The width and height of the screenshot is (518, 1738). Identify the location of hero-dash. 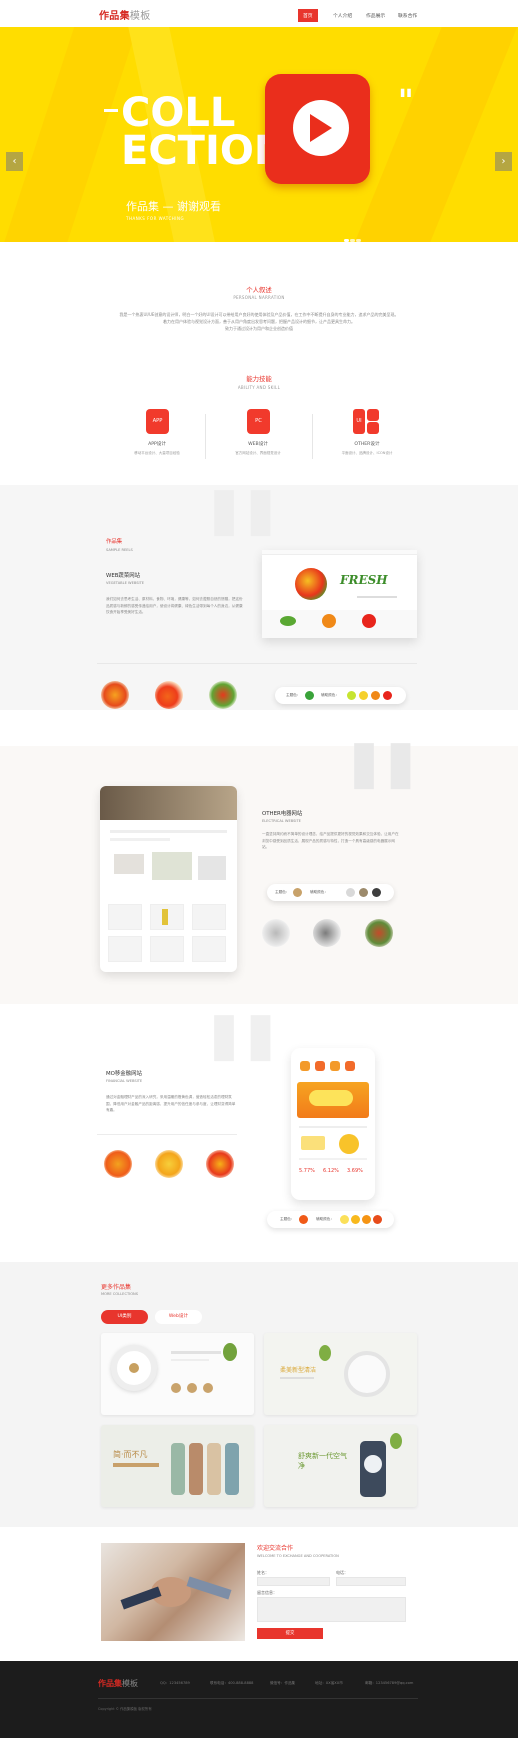
(111, 110).